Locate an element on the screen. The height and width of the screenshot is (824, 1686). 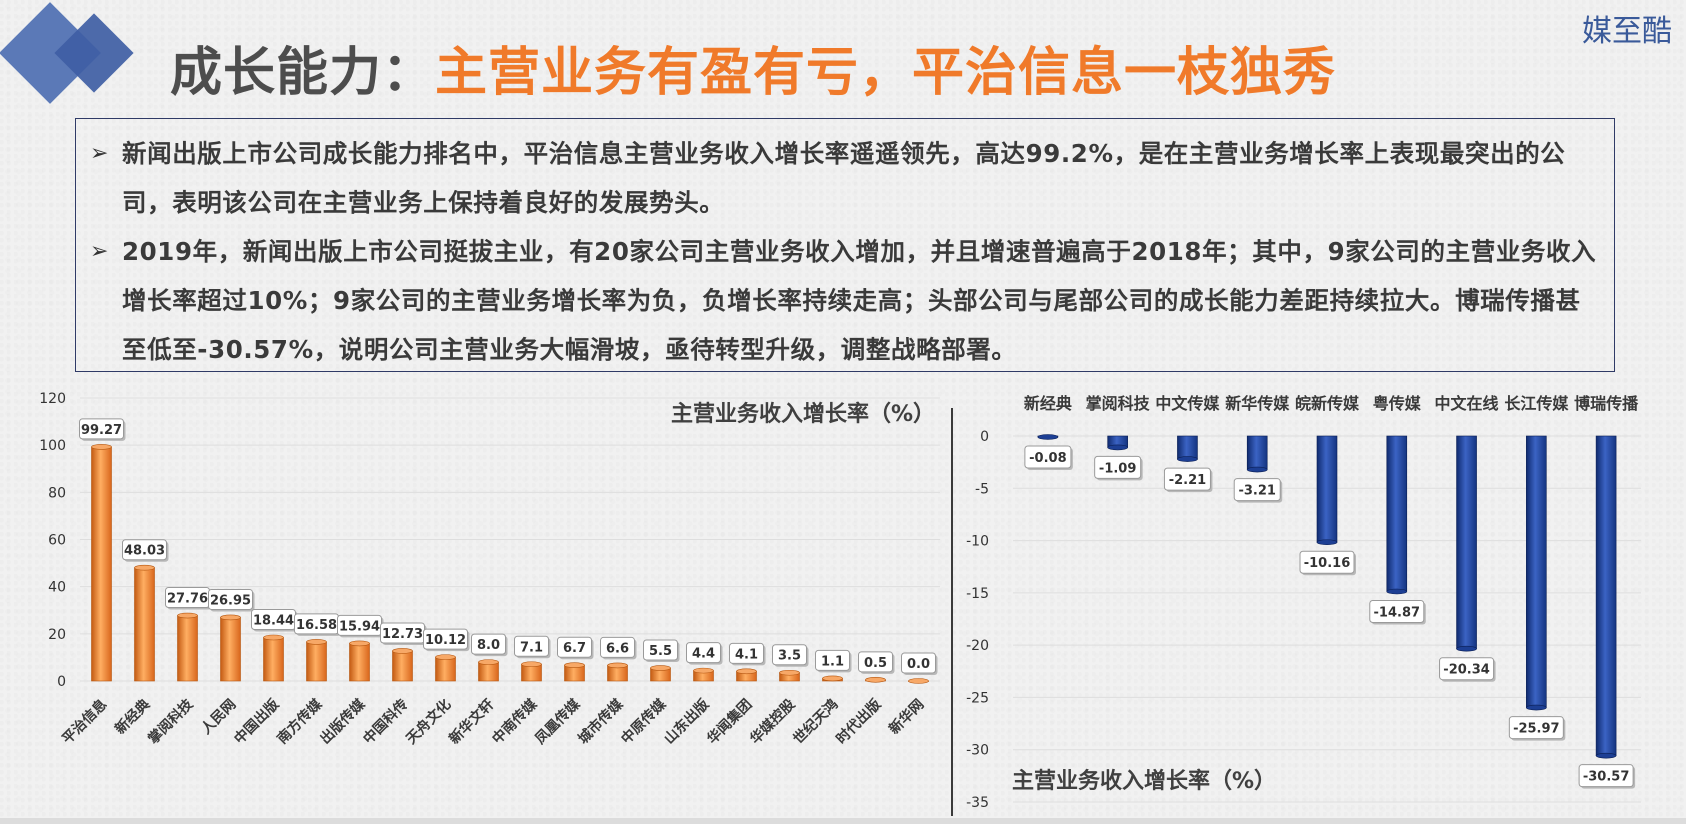
data-label-text: -0.08 is located at coordinates (1047, 458).